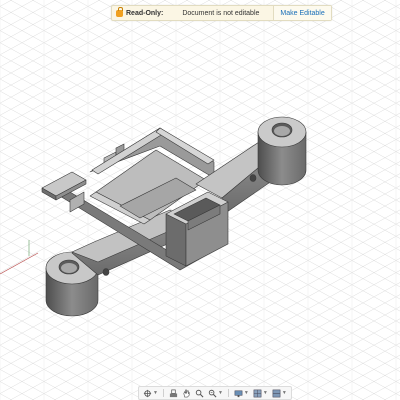 This screenshot has height=400, width=400. Describe the element at coordinates (276, 393) in the screenshot. I see `viewports-icon` at that location.